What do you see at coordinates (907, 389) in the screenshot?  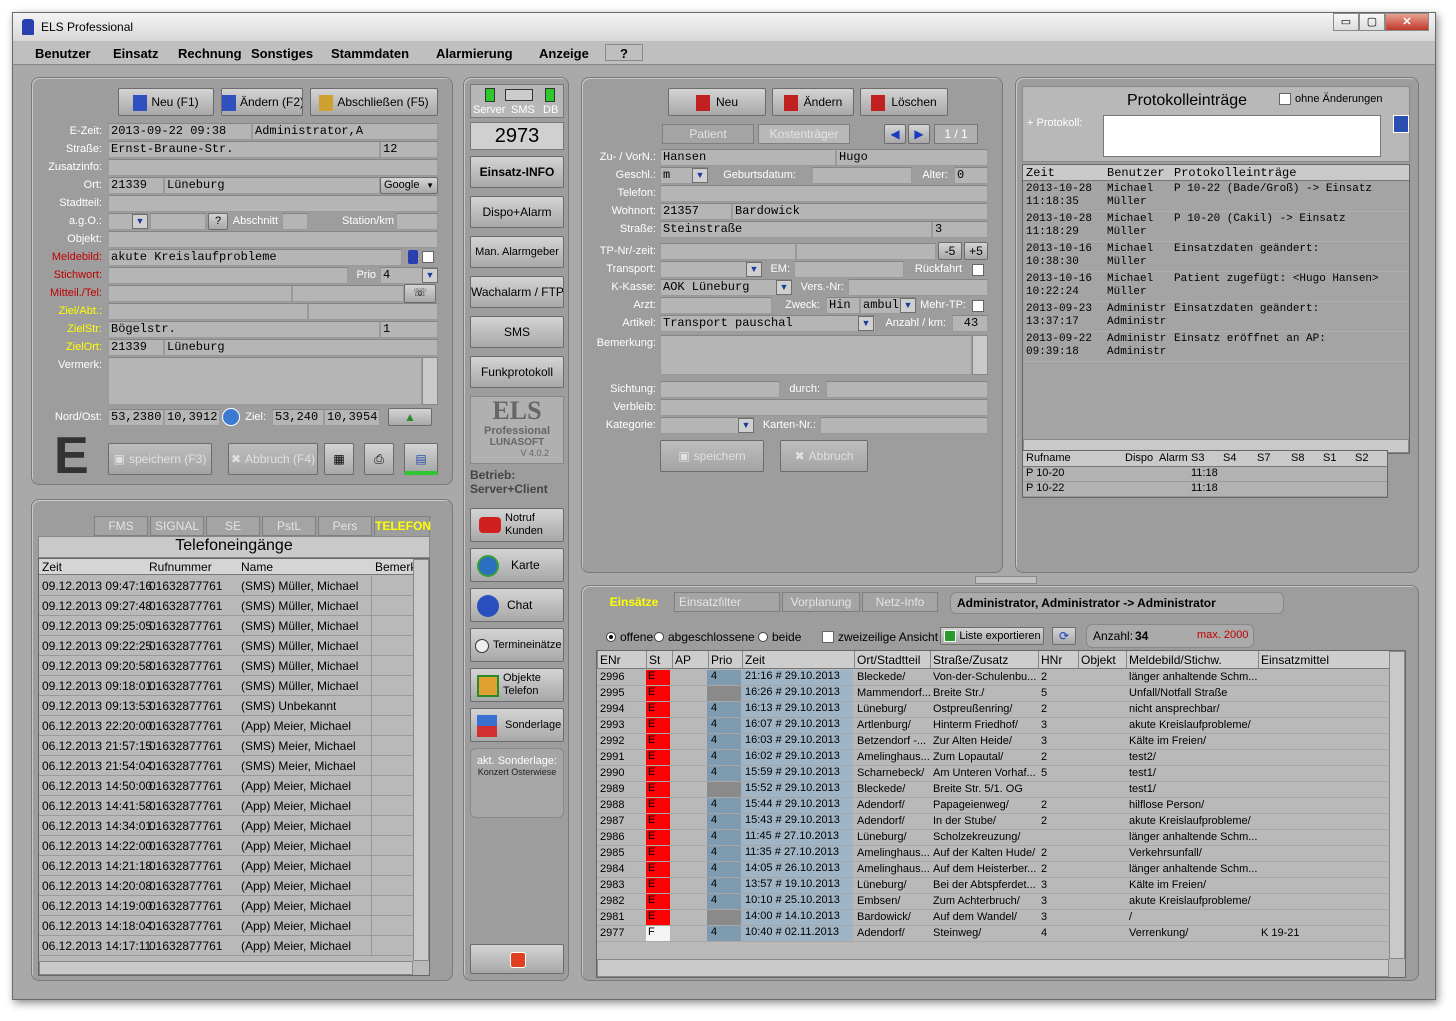 I see `durch-field` at bounding box center [907, 389].